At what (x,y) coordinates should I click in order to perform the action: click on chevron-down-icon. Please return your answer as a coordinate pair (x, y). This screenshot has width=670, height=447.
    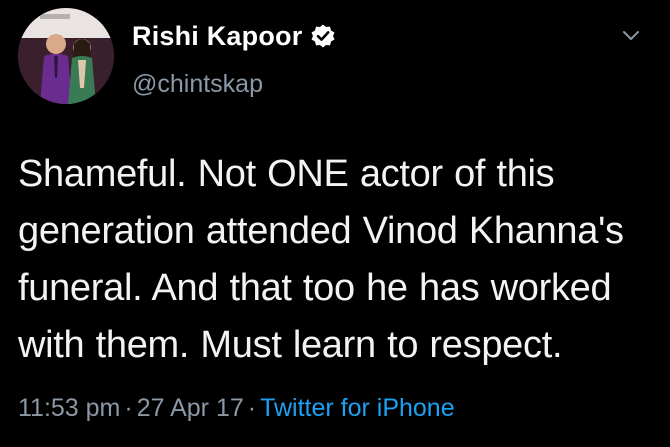
    Looking at the image, I should click on (631, 35).